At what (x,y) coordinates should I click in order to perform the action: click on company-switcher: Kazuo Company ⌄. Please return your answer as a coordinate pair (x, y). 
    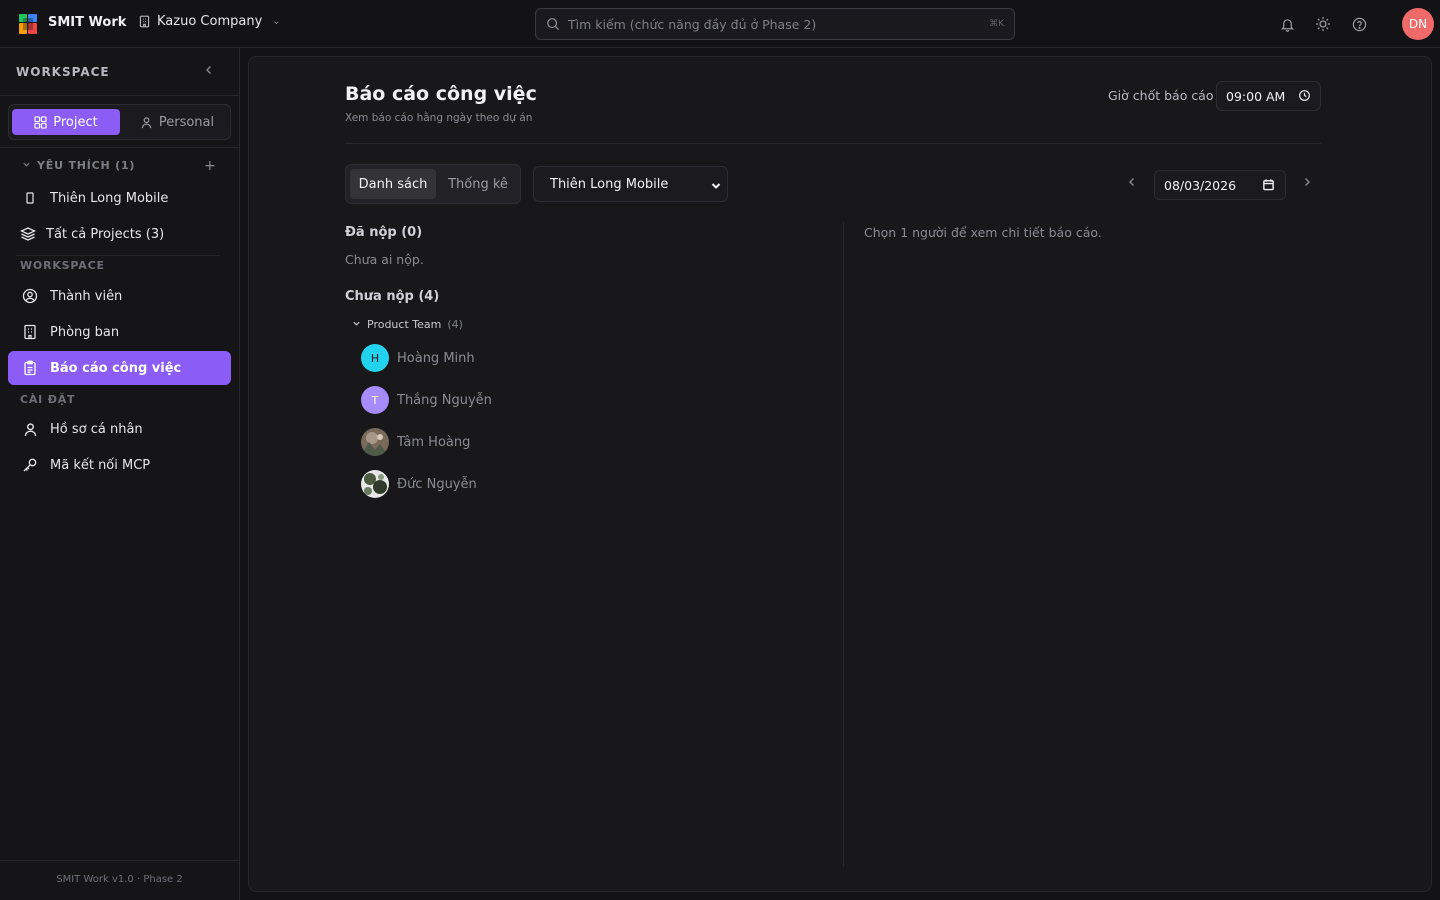
    Looking at the image, I should click on (209, 21).